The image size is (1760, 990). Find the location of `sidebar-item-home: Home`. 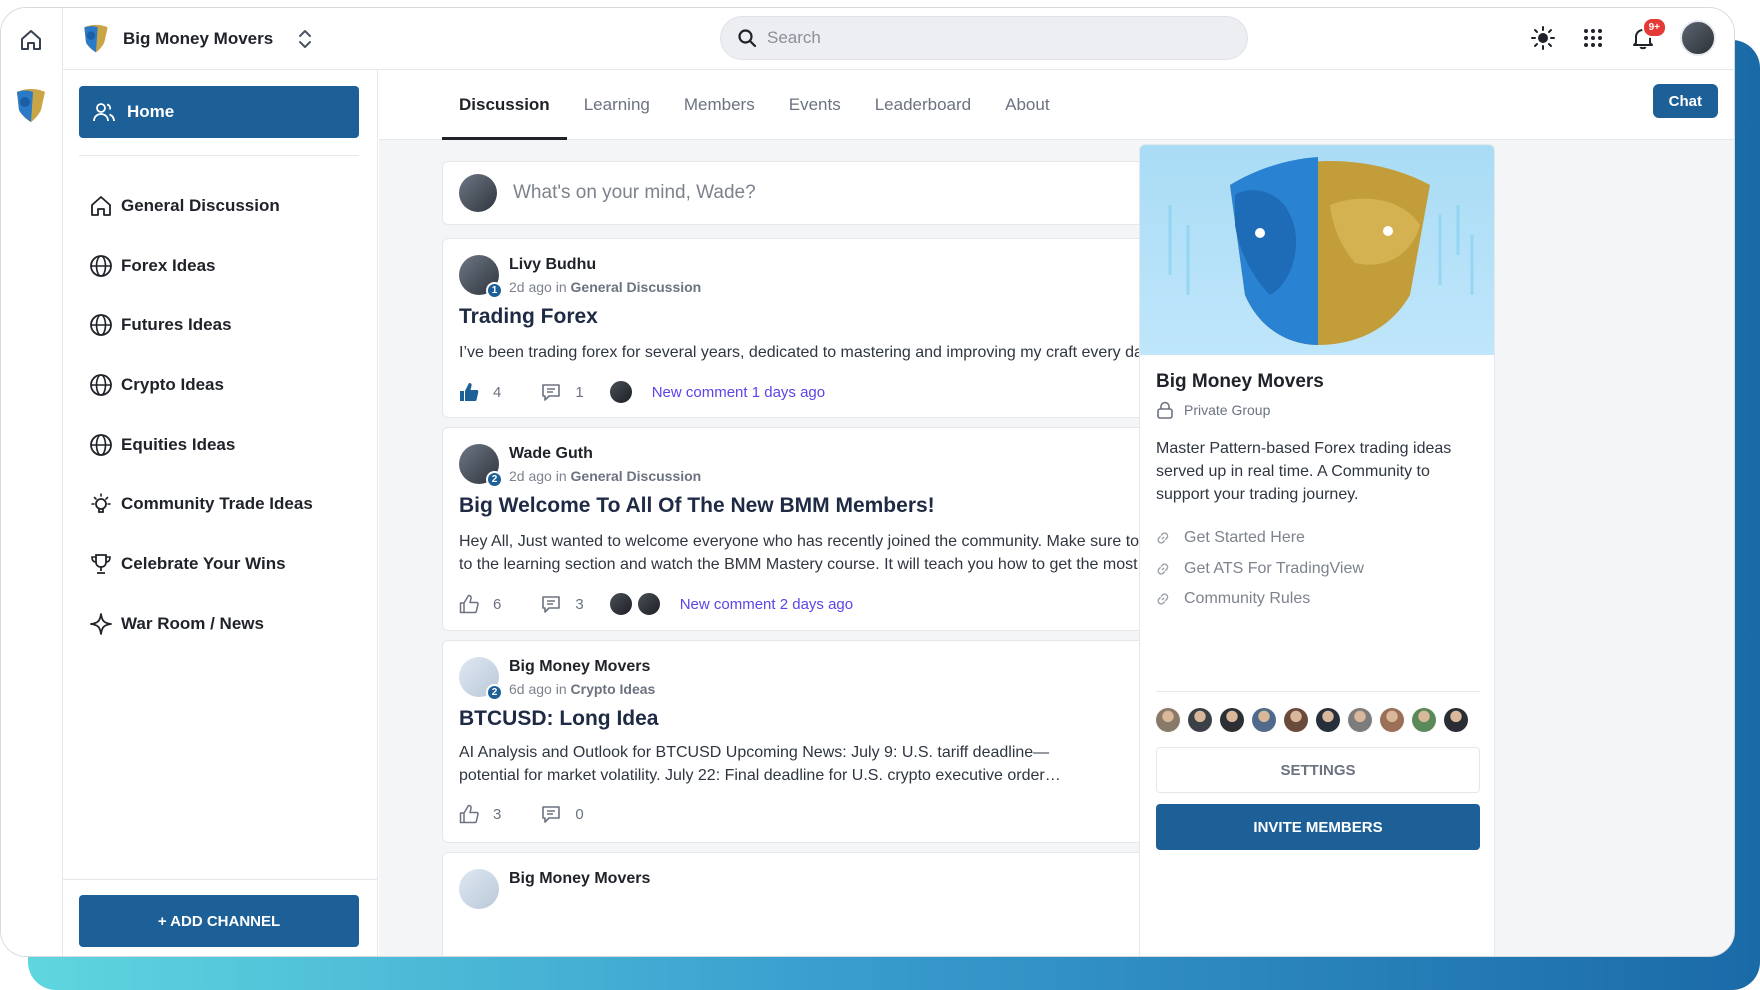

sidebar-item-home: Home is located at coordinates (219, 112).